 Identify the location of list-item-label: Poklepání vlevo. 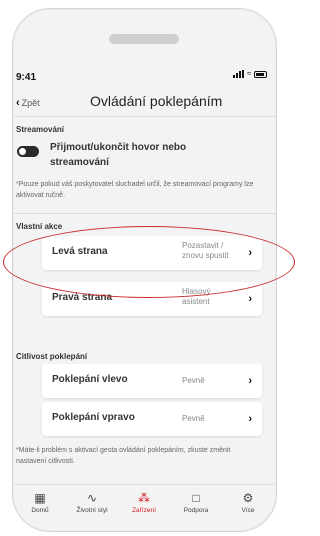
(90, 379).